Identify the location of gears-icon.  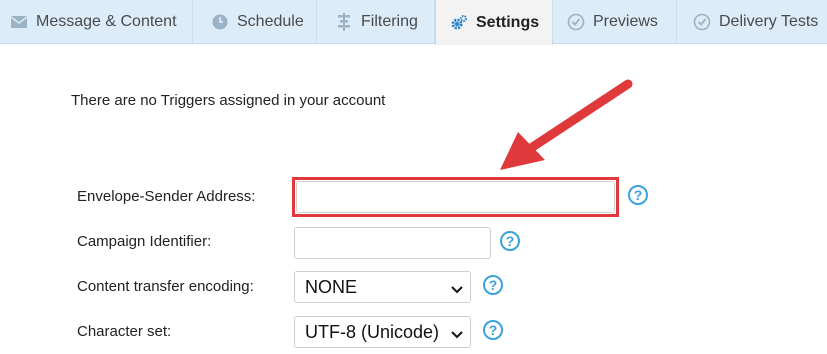
(459, 23).